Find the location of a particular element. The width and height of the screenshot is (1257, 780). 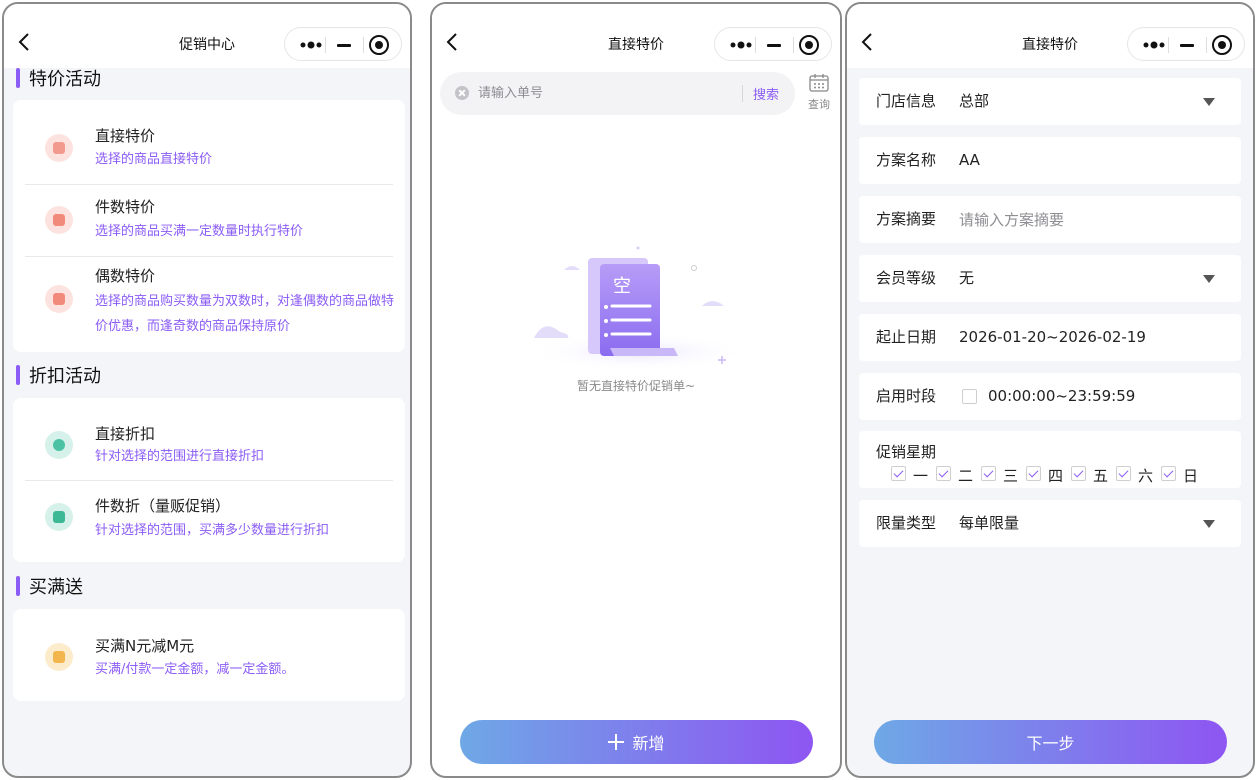

section-header-spend-save: 买满送 is located at coordinates (49, 586).